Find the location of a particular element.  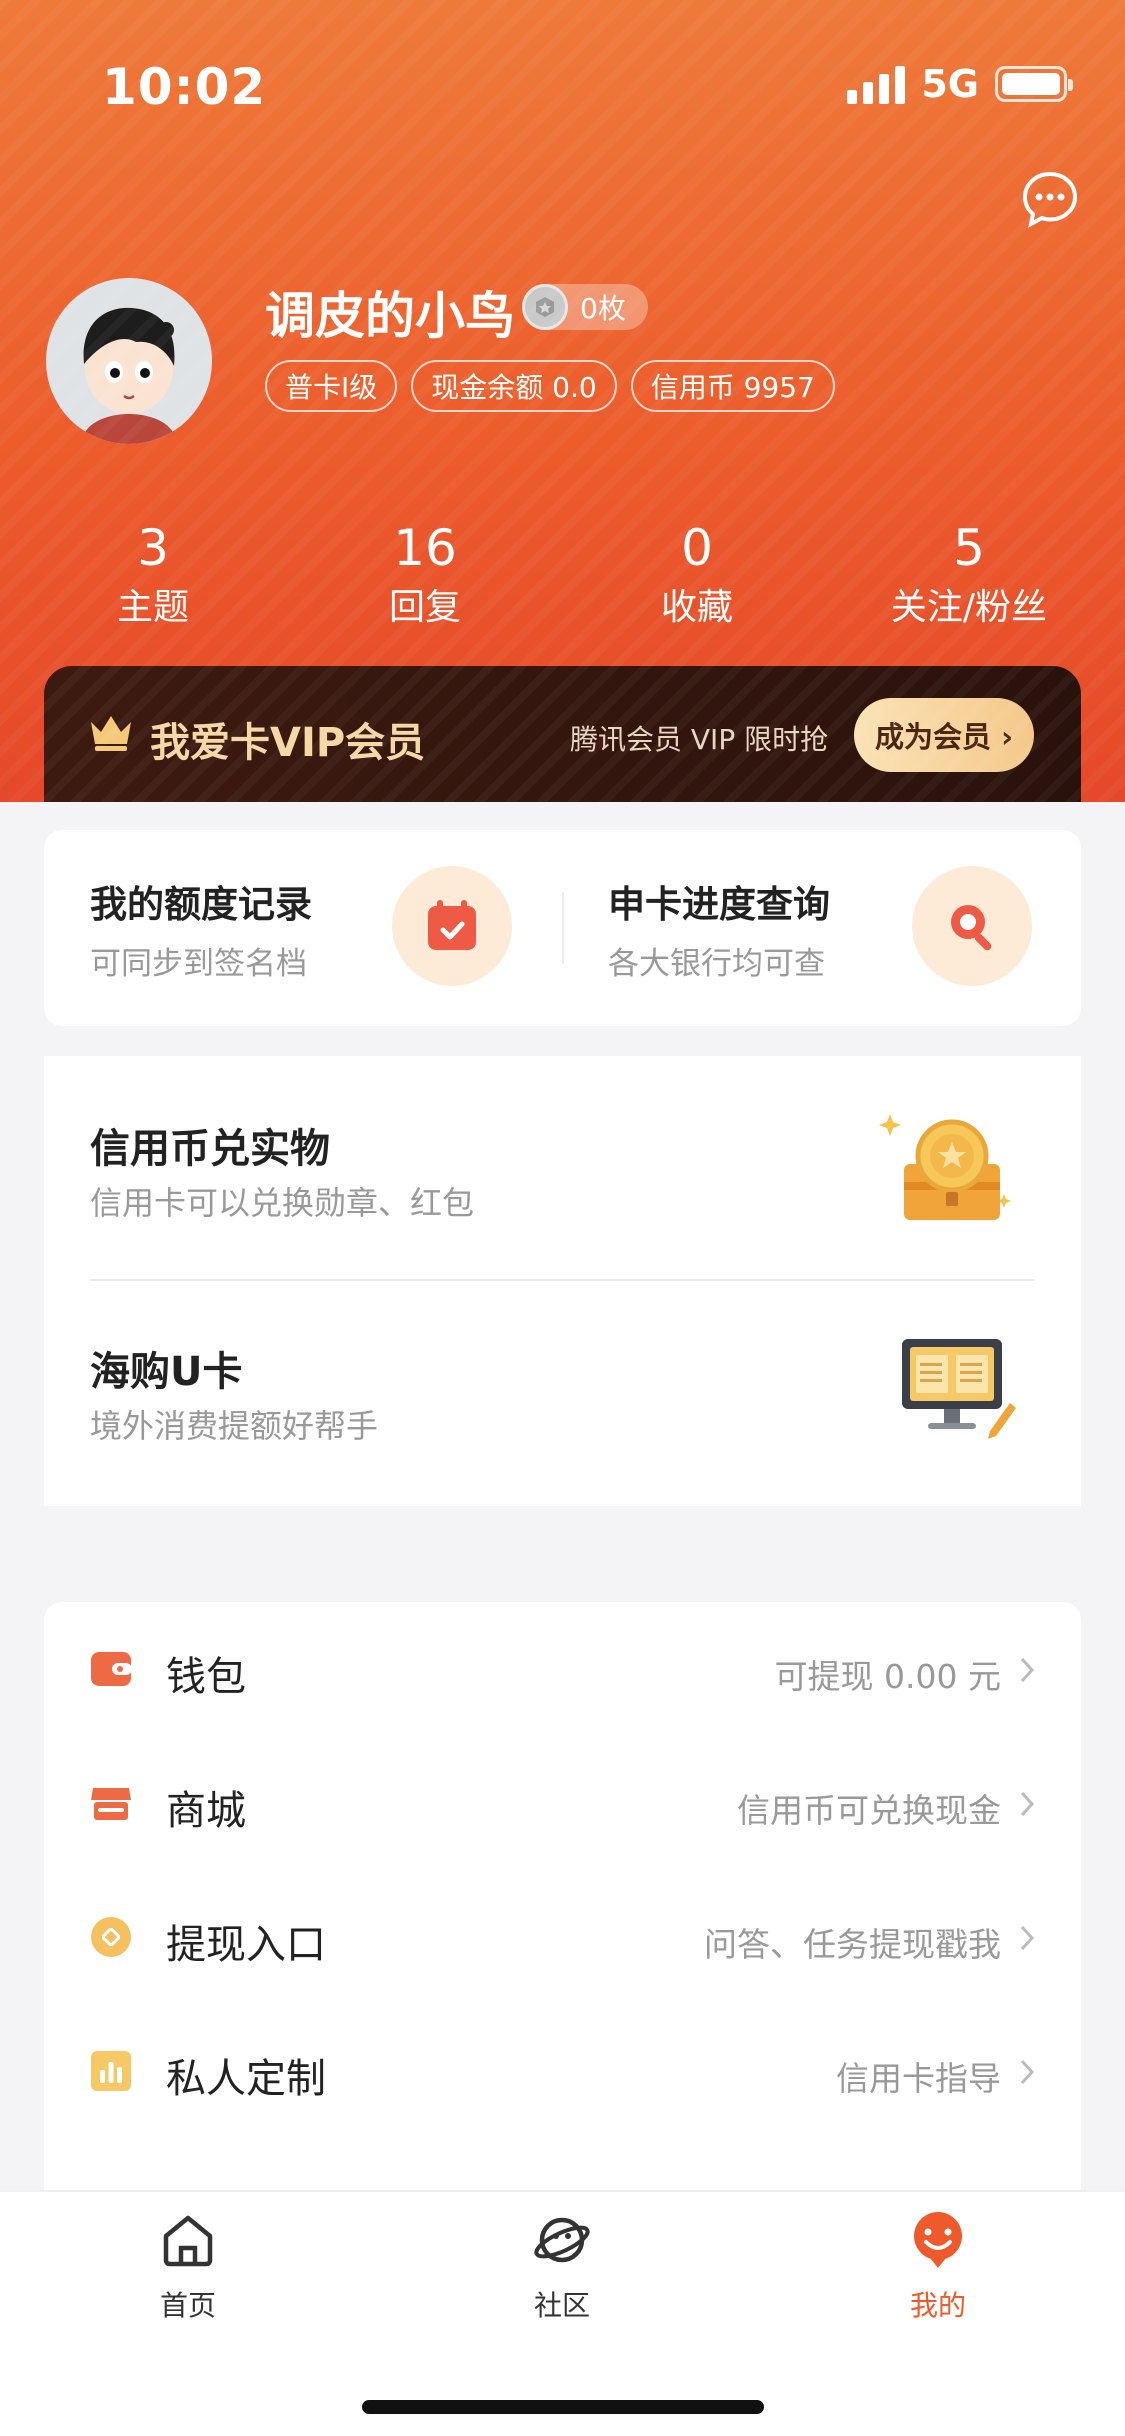

profile-tags: 普卡I级 现金余额 0.0 信用币 9957 is located at coordinates (550, 386).